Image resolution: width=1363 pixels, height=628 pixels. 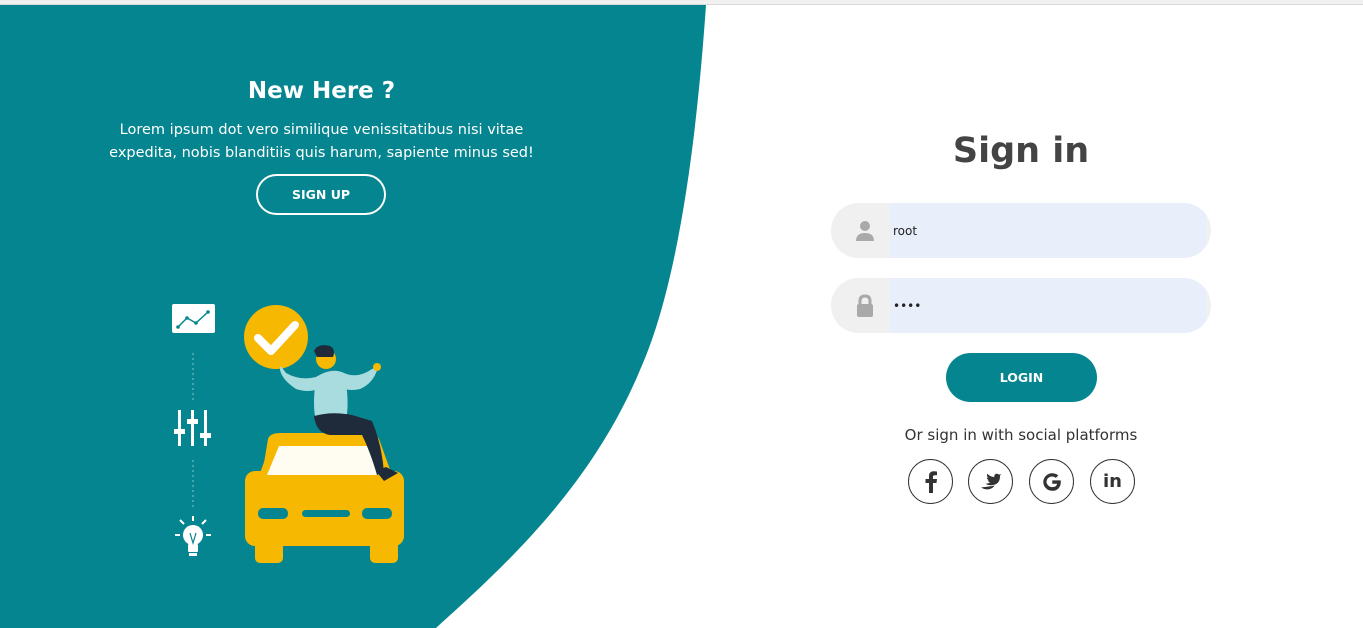 I want to click on login-button: LOGIN, so click(x=1021, y=377).